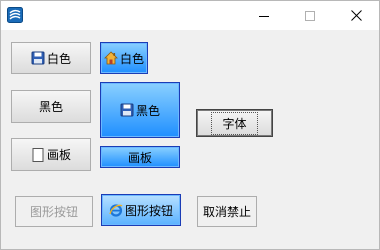 This screenshot has width=380, height=250. Describe the element at coordinates (190, 15) in the screenshot. I see `title-bar` at that location.